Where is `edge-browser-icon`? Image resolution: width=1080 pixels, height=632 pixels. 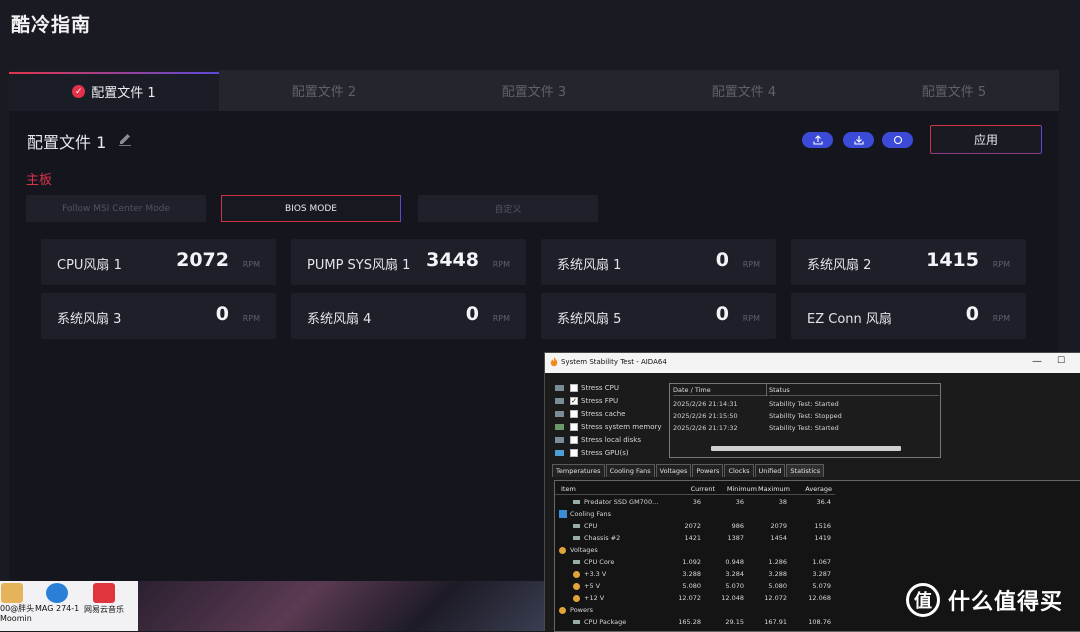 edge-browser-icon is located at coordinates (57, 593).